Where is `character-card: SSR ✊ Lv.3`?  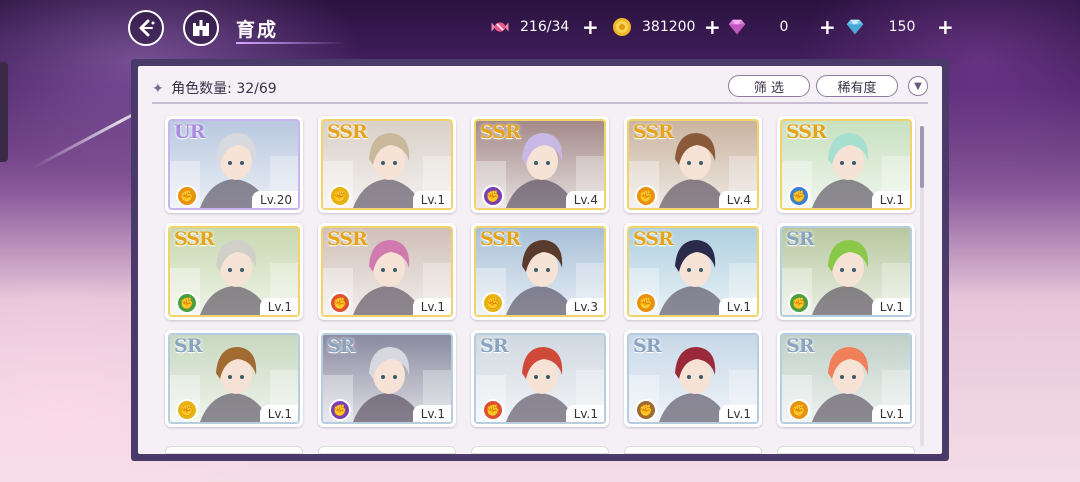
character-card: SSR ✊ Lv.3 is located at coordinates (540, 271).